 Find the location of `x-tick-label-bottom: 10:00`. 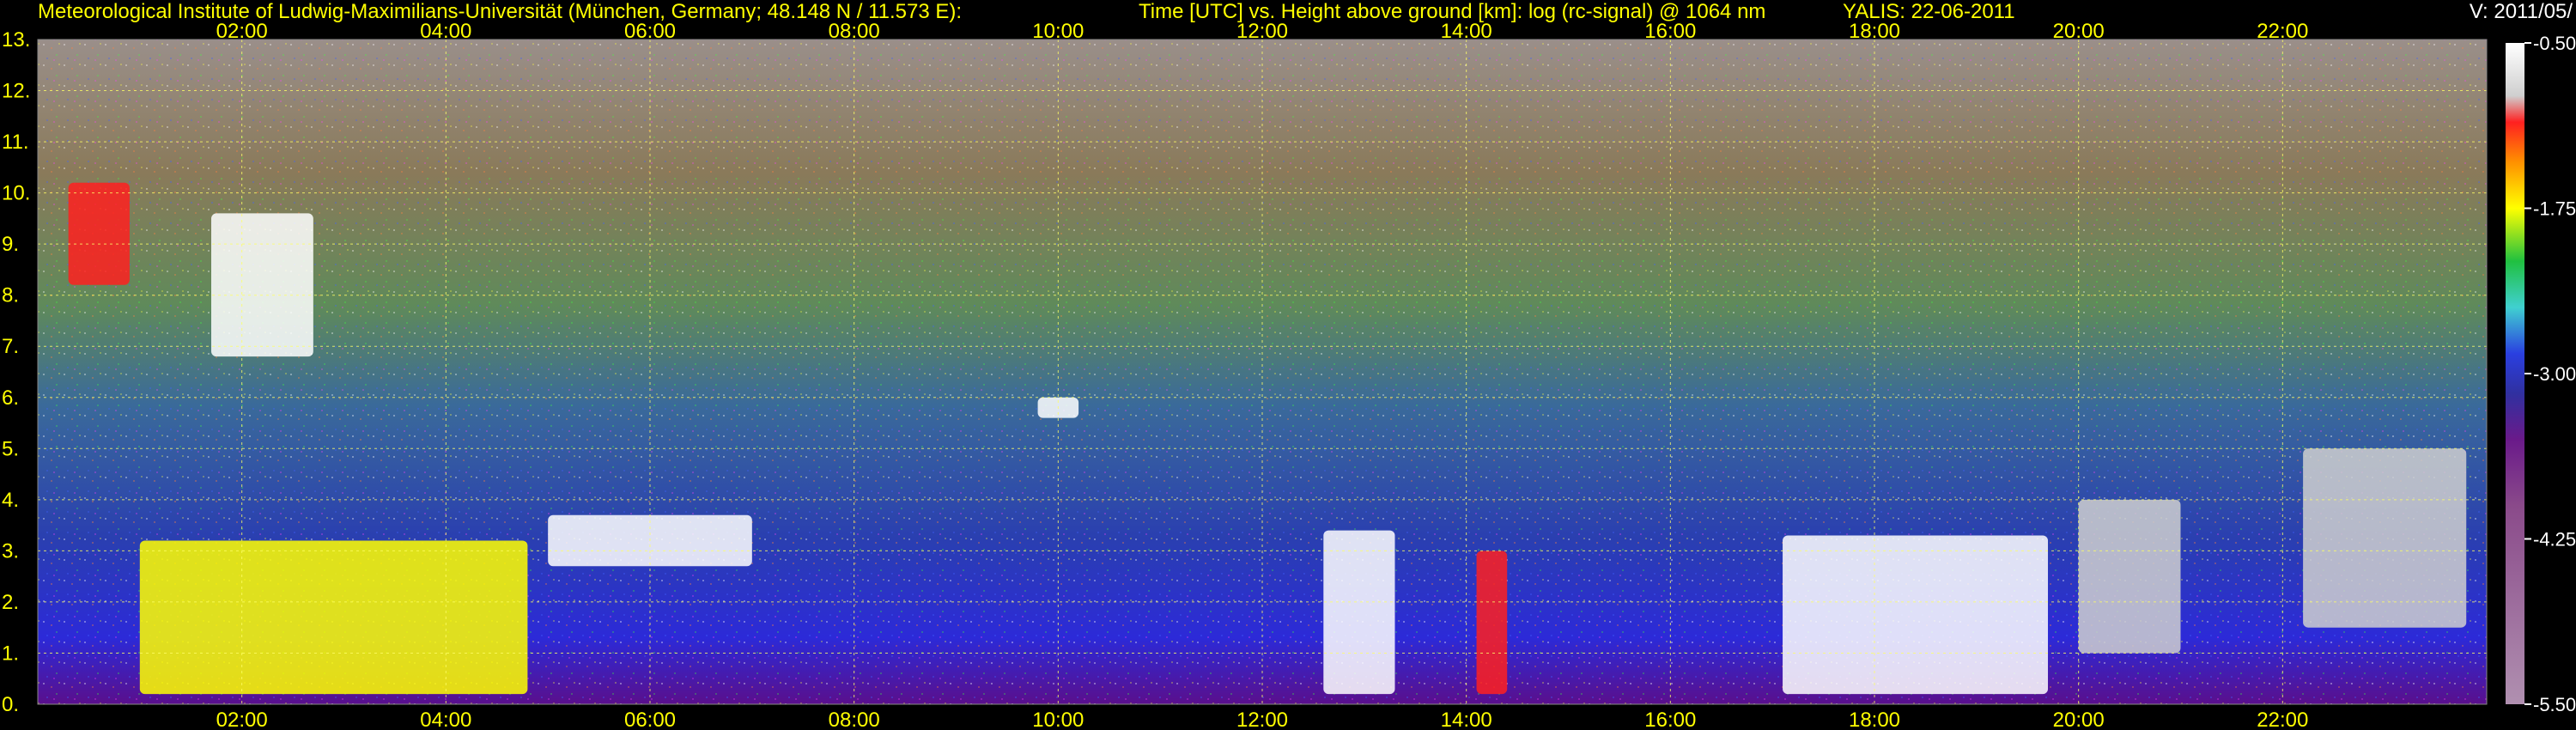

x-tick-label-bottom: 10:00 is located at coordinates (1058, 719).